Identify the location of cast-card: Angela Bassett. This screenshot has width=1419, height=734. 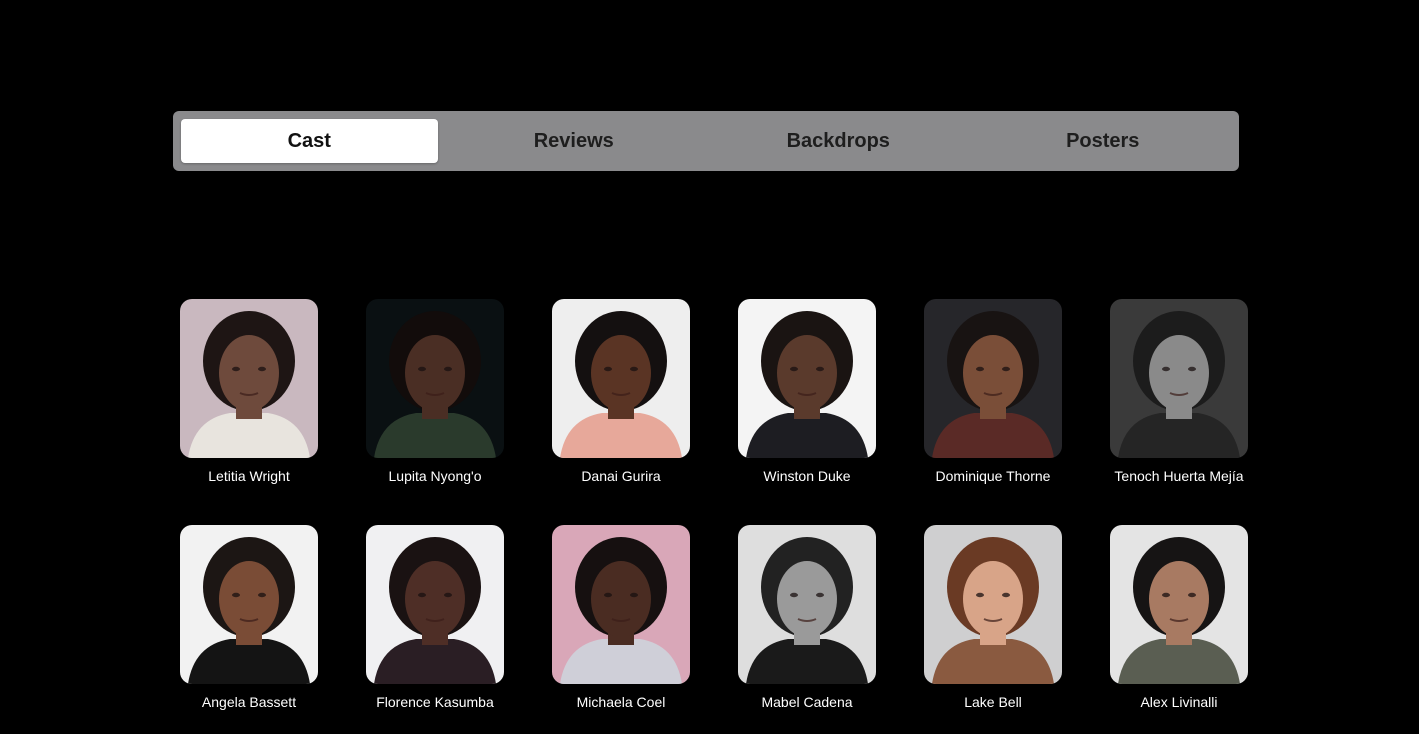
(249, 617).